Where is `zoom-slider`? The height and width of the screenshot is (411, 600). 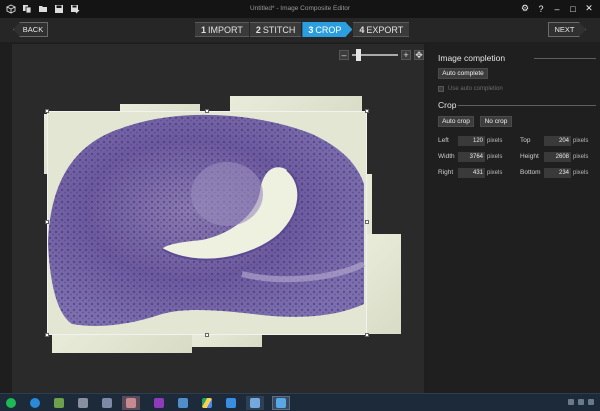
zoom-slider is located at coordinates (375, 55).